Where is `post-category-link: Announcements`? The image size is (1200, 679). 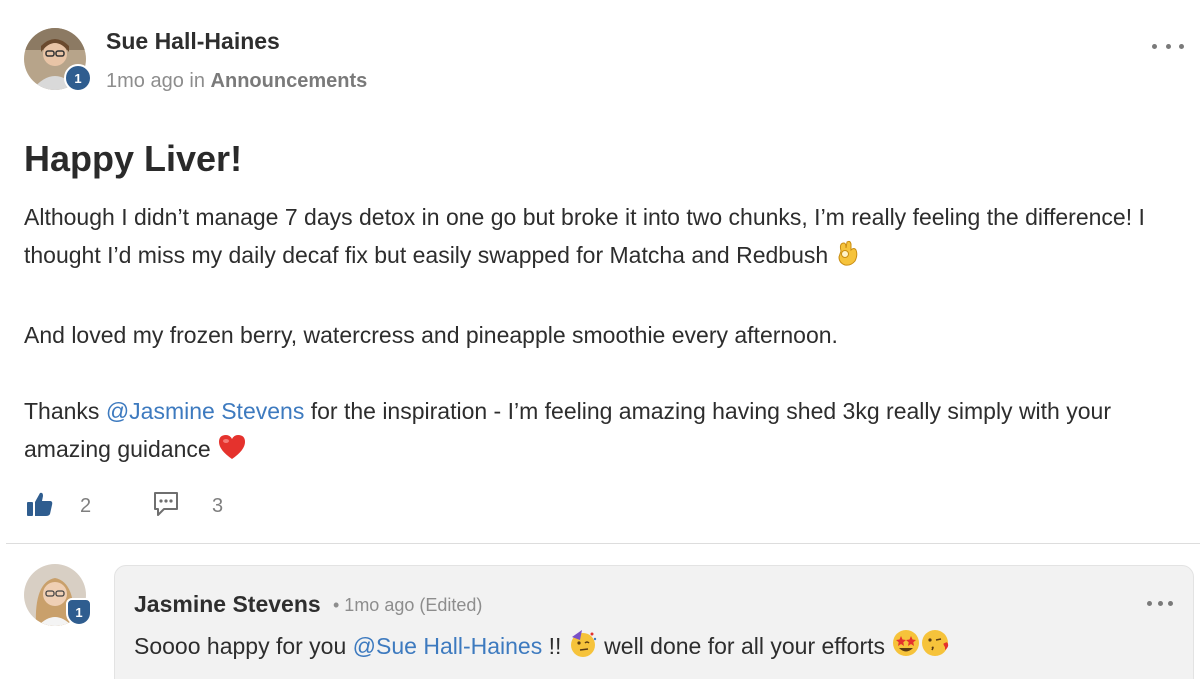 post-category-link: Announcements is located at coordinates (289, 81).